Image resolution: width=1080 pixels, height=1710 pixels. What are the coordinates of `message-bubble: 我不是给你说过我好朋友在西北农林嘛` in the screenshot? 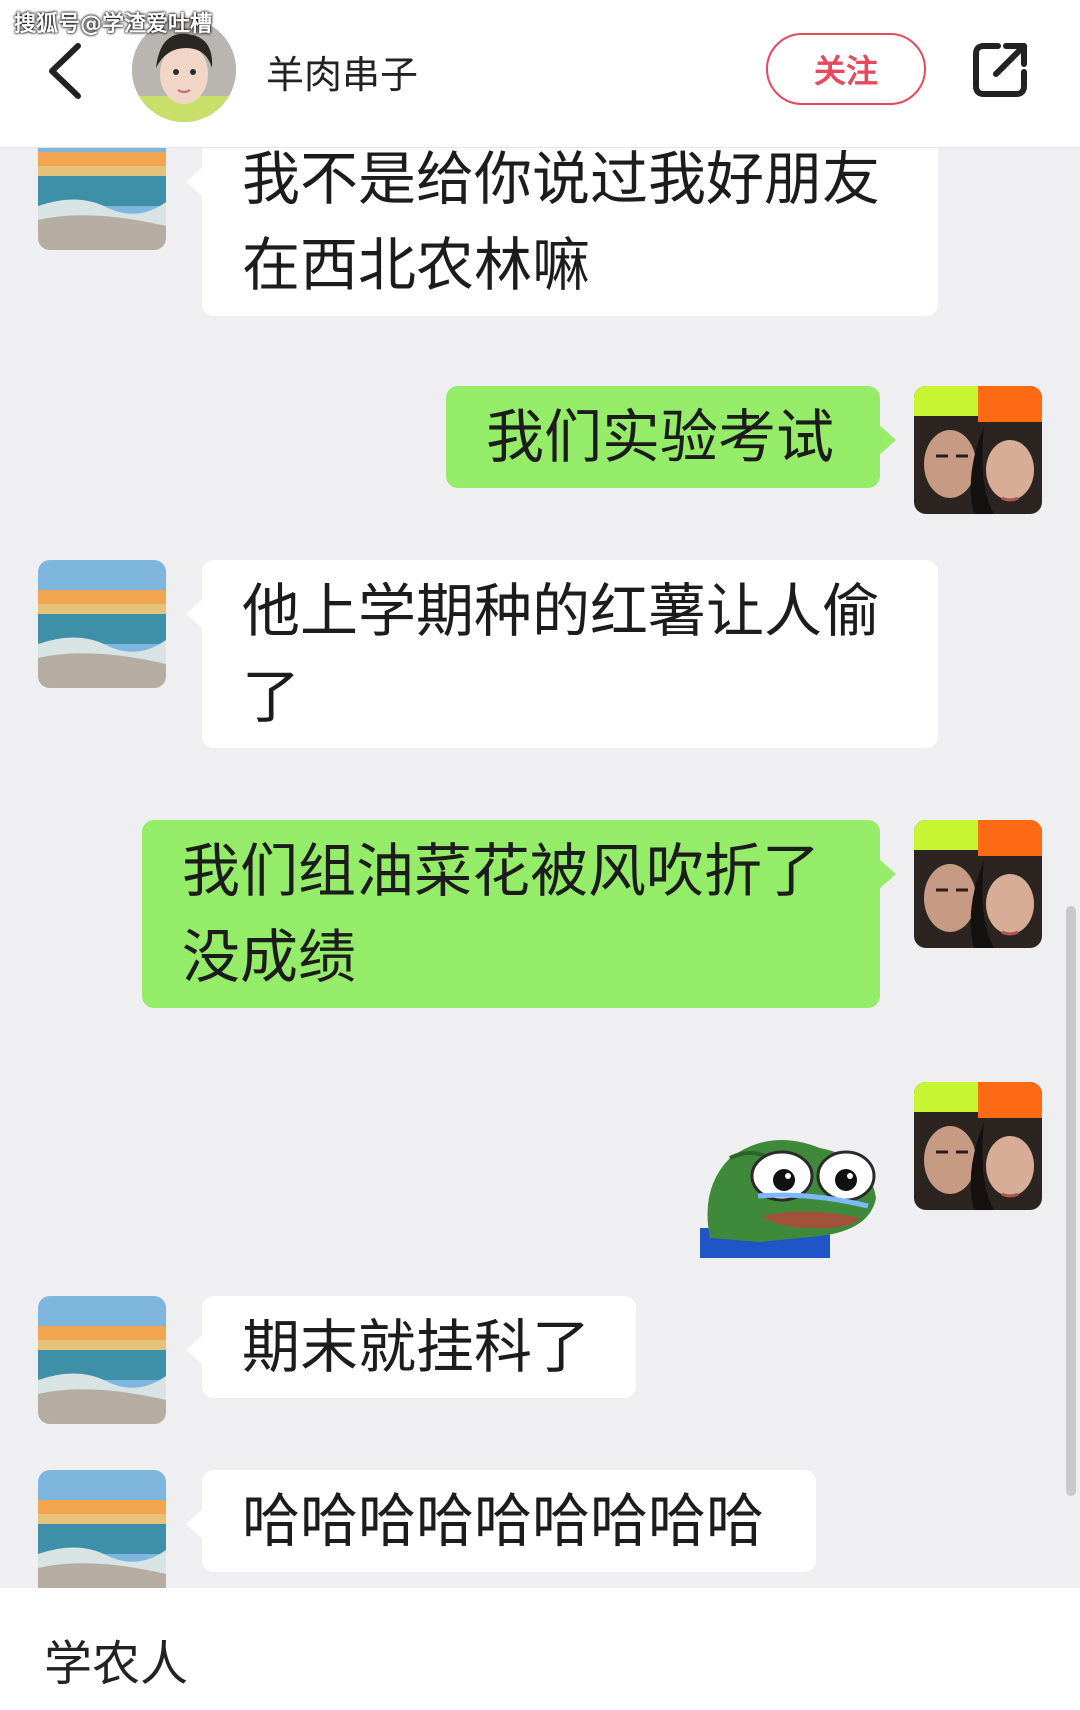 It's located at (562, 232).